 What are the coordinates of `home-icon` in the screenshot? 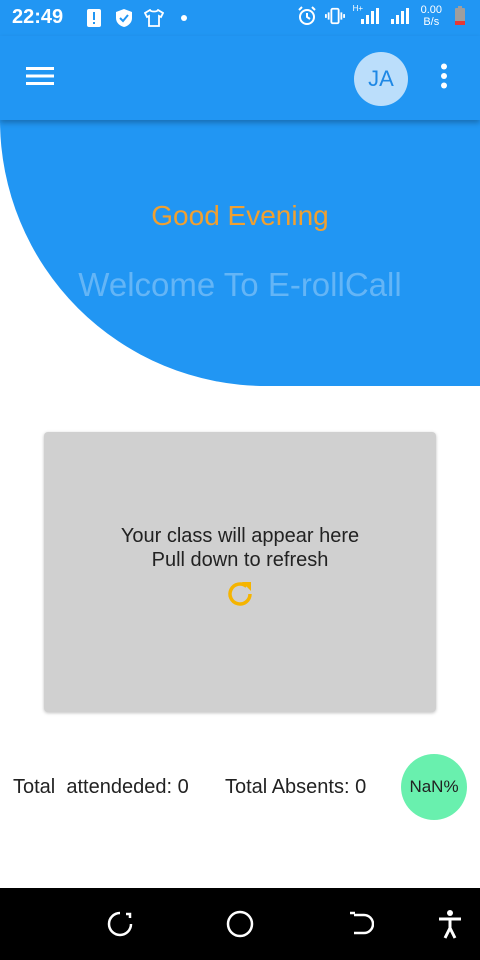 It's located at (240, 926).